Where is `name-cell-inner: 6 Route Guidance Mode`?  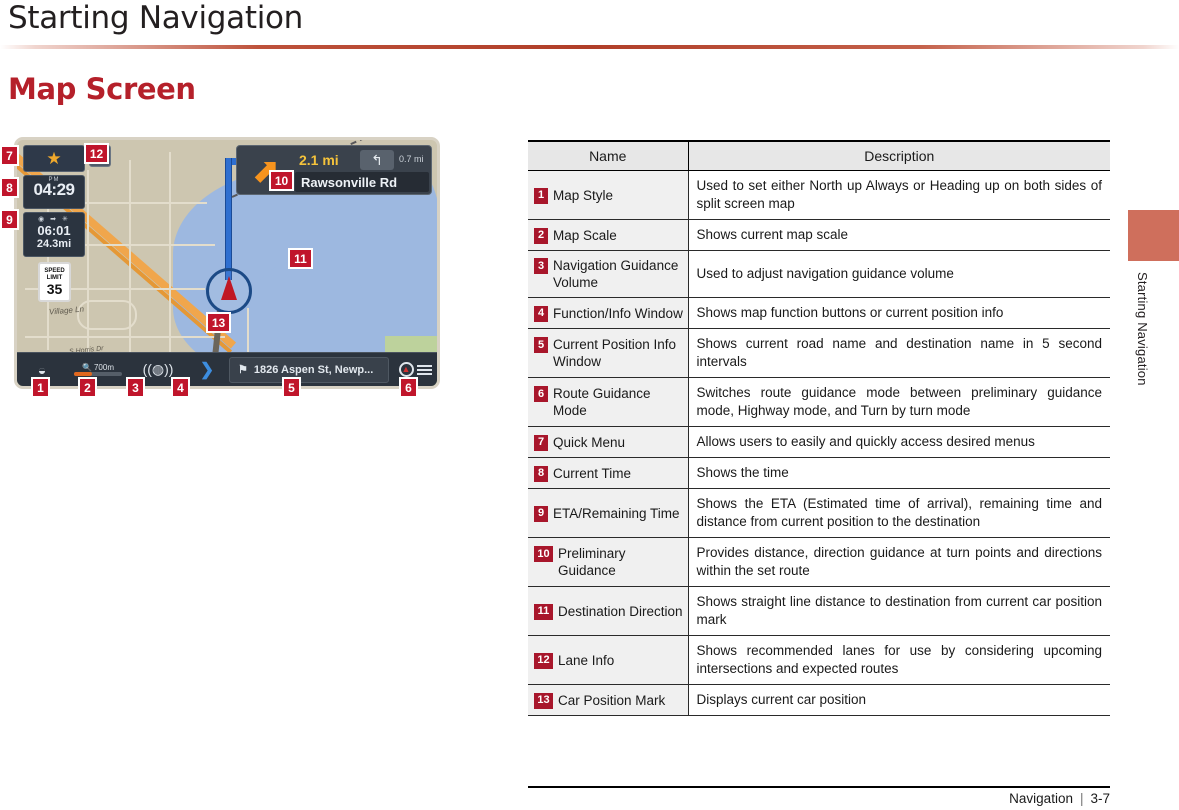 name-cell-inner: 6 Route Guidance Mode is located at coordinates (609, 402).